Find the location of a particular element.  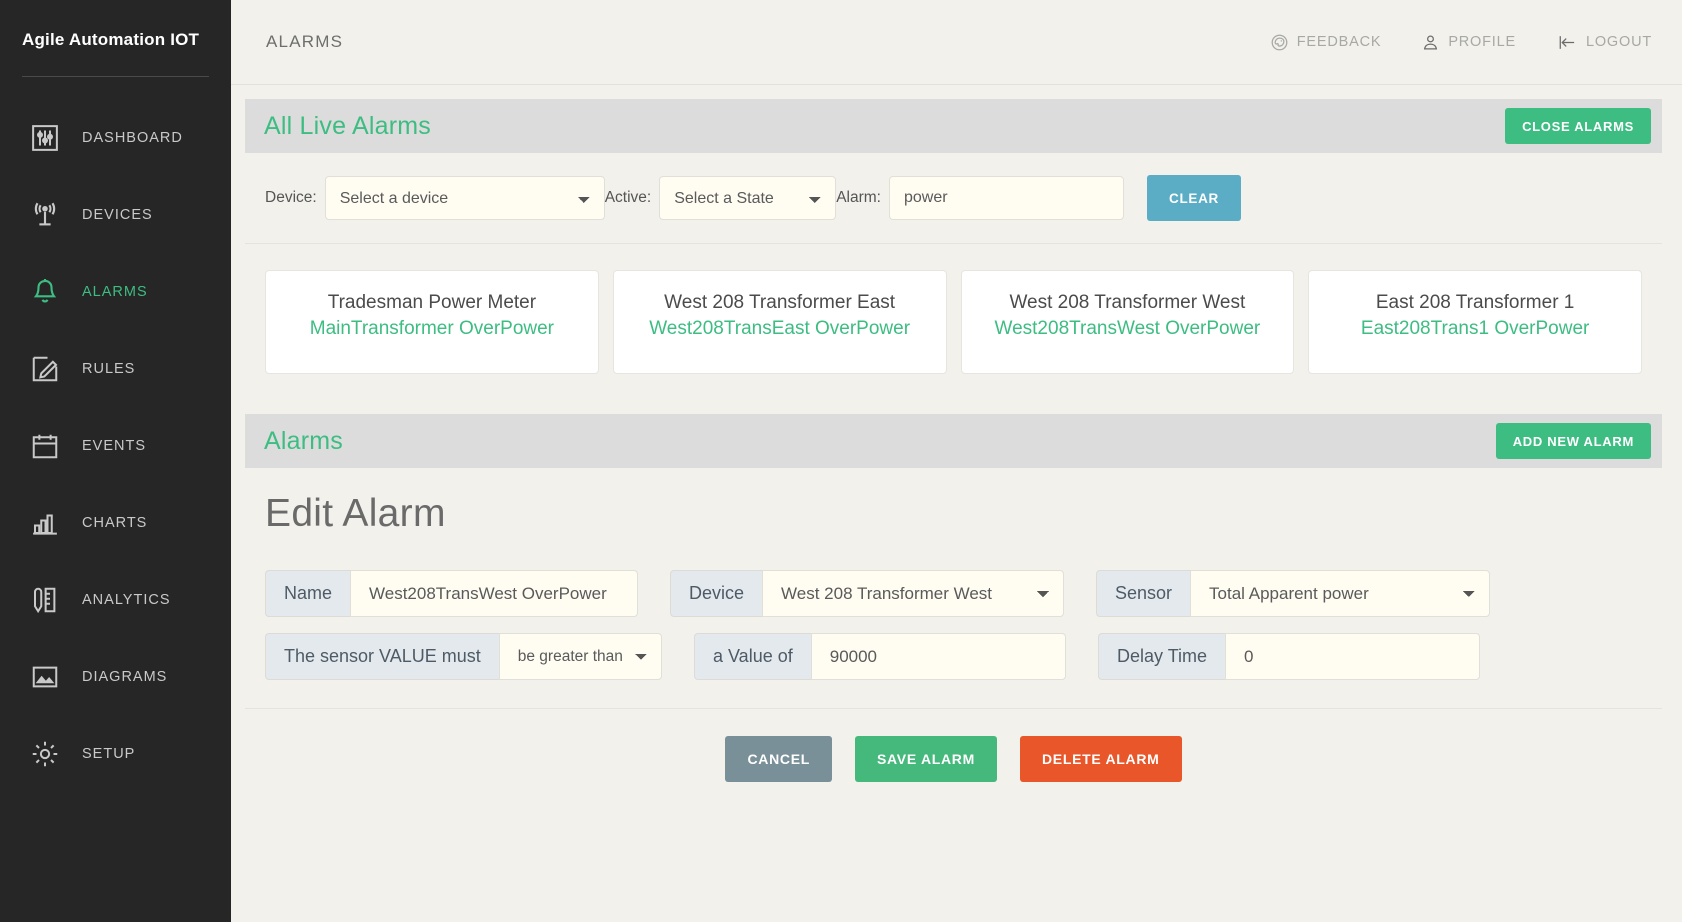

page-title: ALARMS is located at coordinates (305, 41).